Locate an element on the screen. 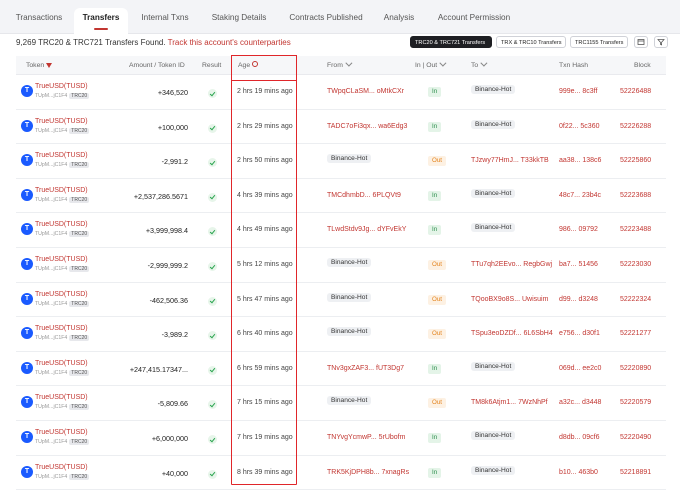  transfer-age: 7 hrs 19 mins ago is located at coordinates (265, 437).